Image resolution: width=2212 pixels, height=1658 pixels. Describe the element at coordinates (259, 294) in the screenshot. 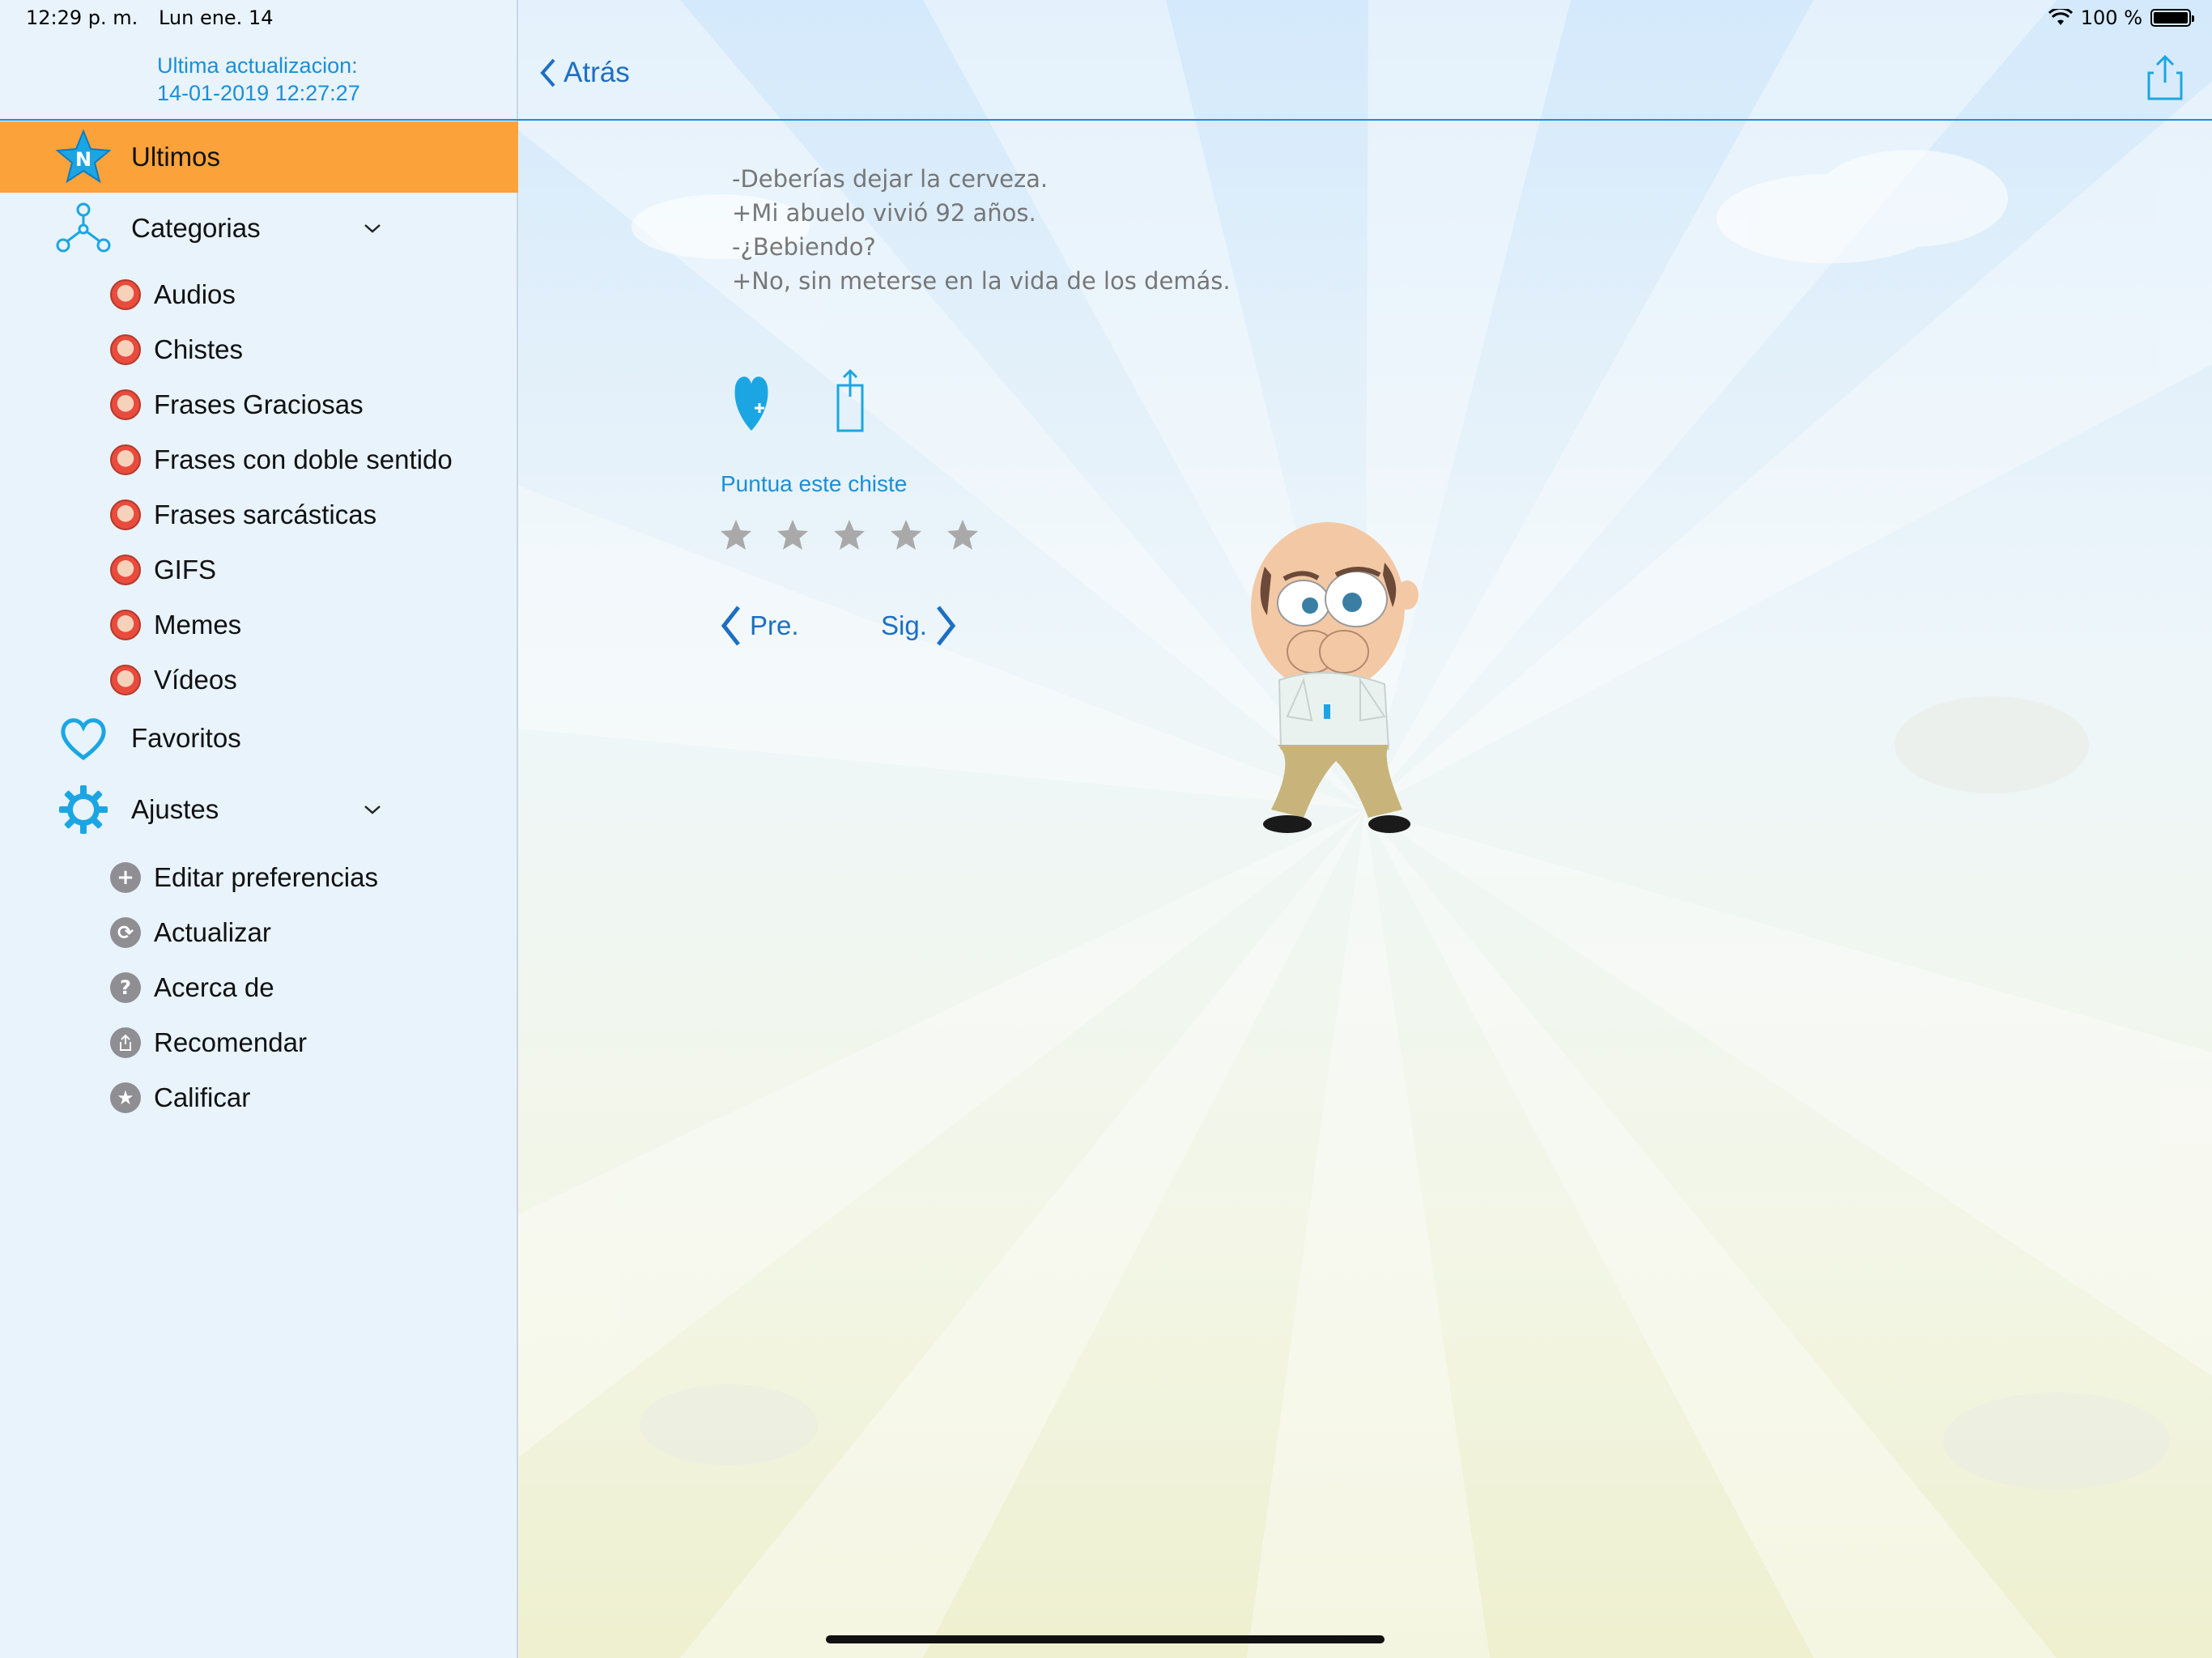

I see `sidebar-item-audios: Audios` at that location.